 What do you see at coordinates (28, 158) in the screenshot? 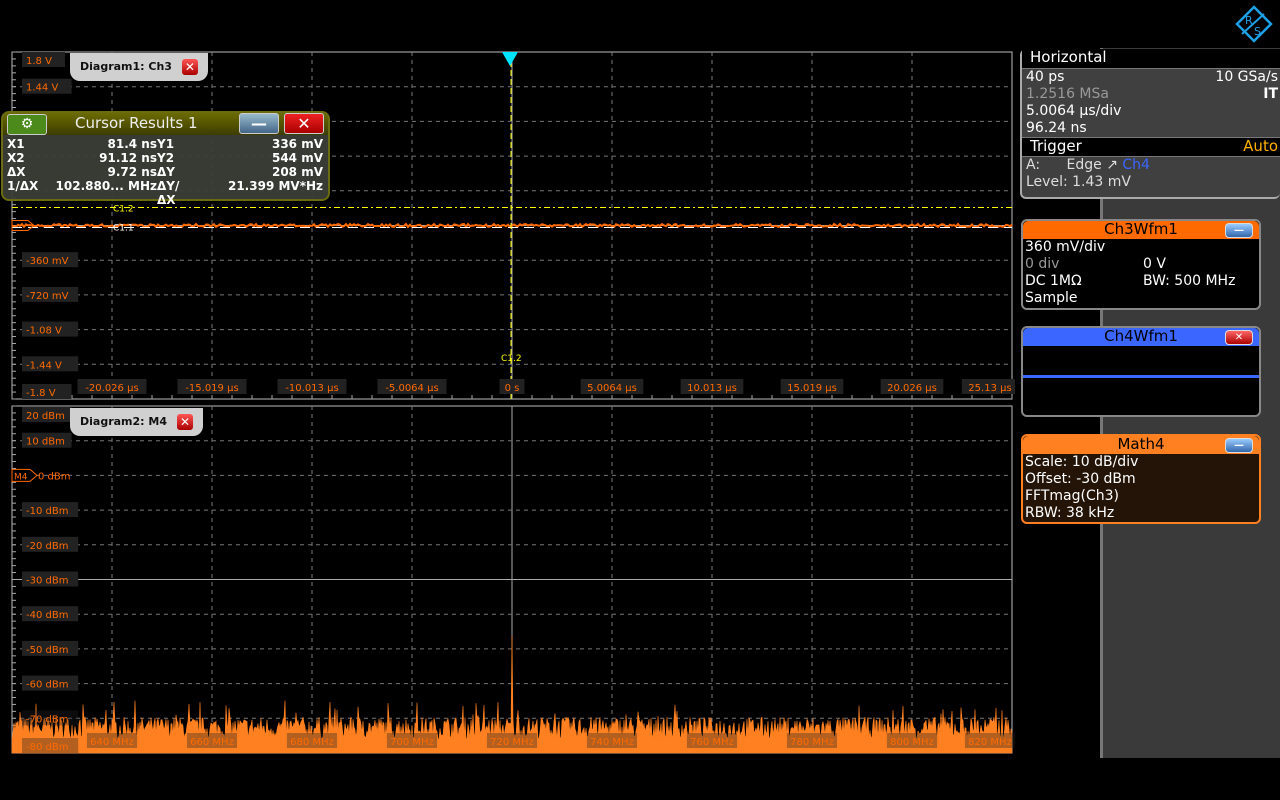
I see `cursor-label: X2` at bounding box center [28, 158].